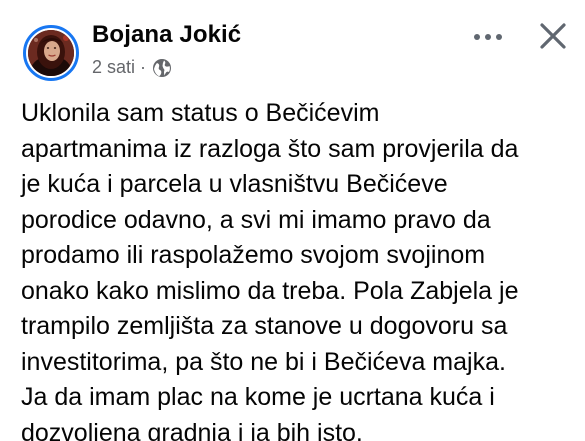 Image resolution: width=585 pixels, height=441 pixels. I want to click on post-text-line: prodamo ili raspolažemo svojom svojinom, so click(253, 255).